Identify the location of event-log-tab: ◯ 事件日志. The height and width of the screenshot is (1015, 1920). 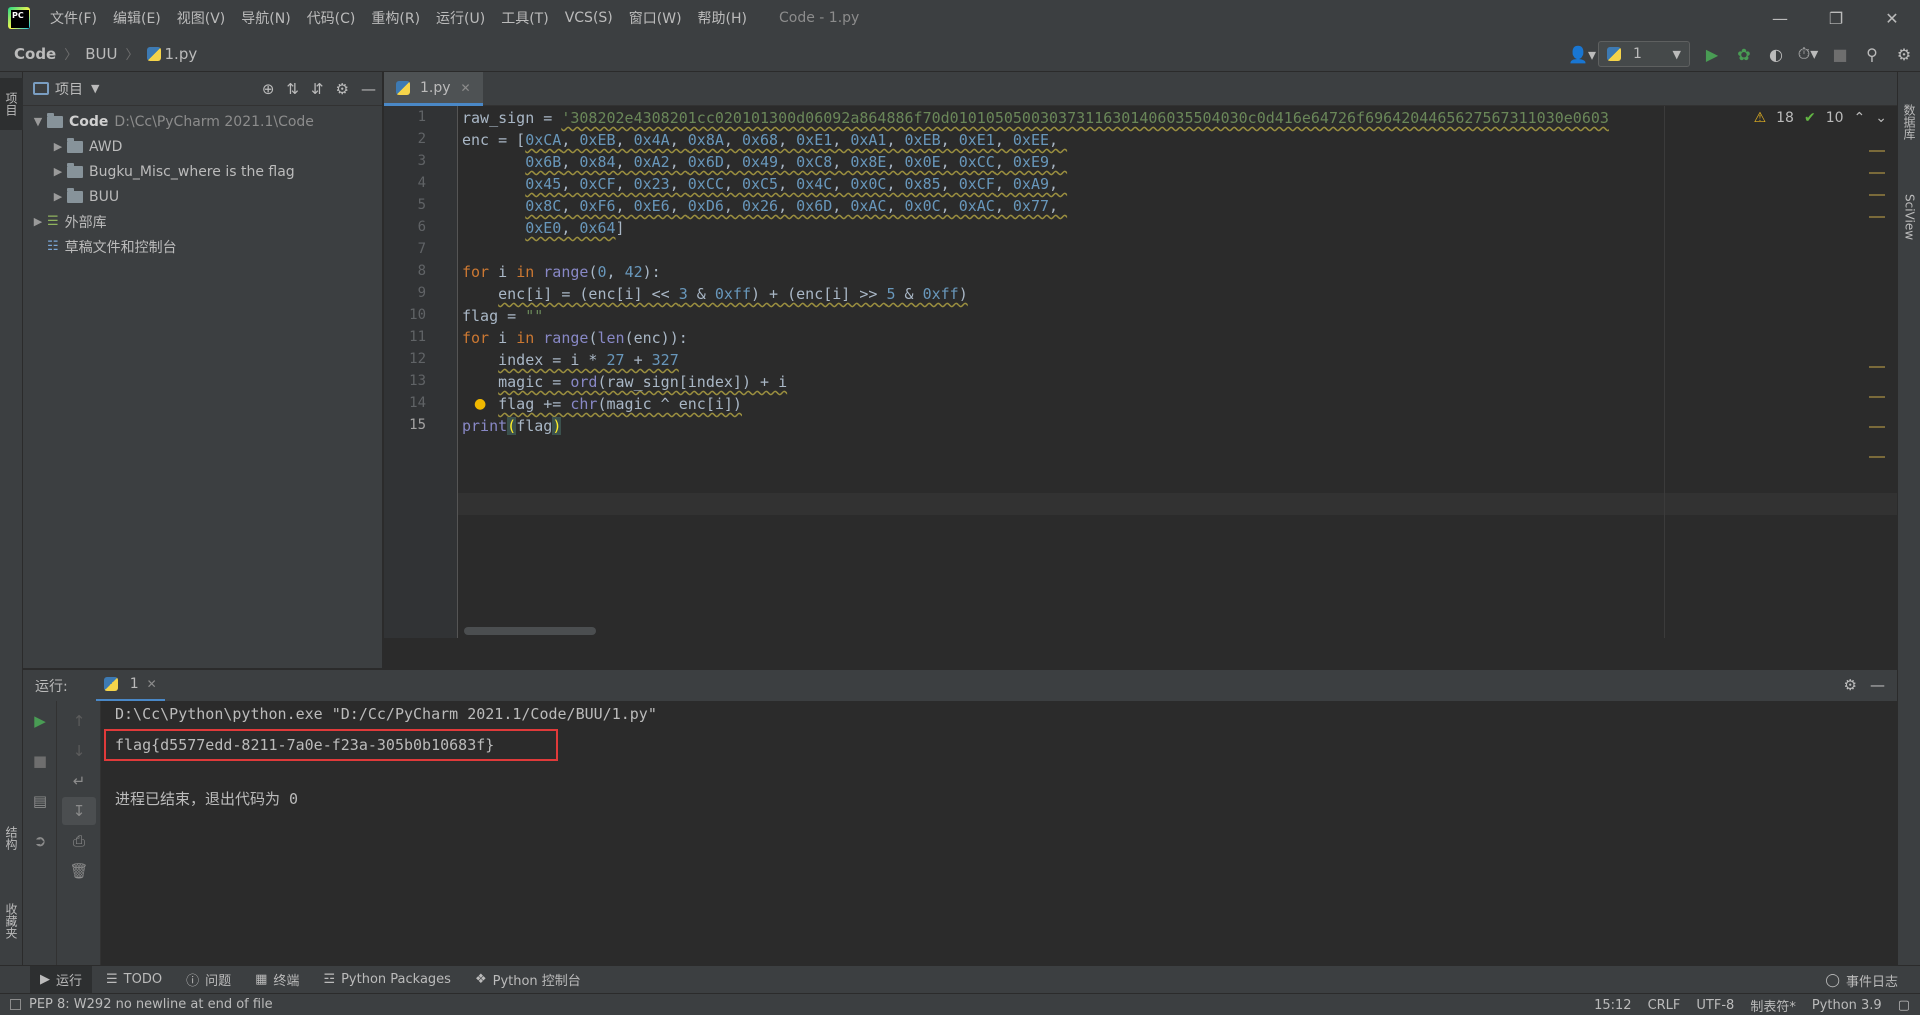
(1861, 980).